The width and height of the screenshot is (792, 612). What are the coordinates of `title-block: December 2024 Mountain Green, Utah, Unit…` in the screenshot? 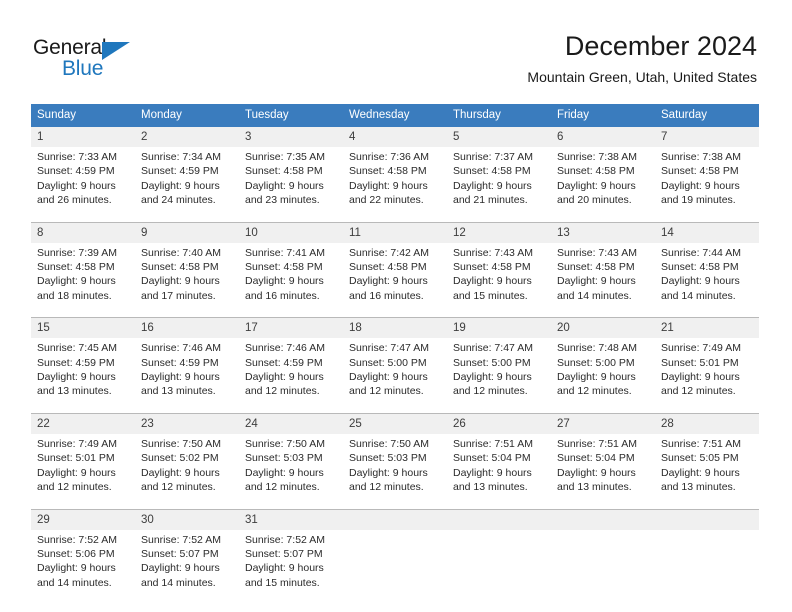 It's located at (642, 58).